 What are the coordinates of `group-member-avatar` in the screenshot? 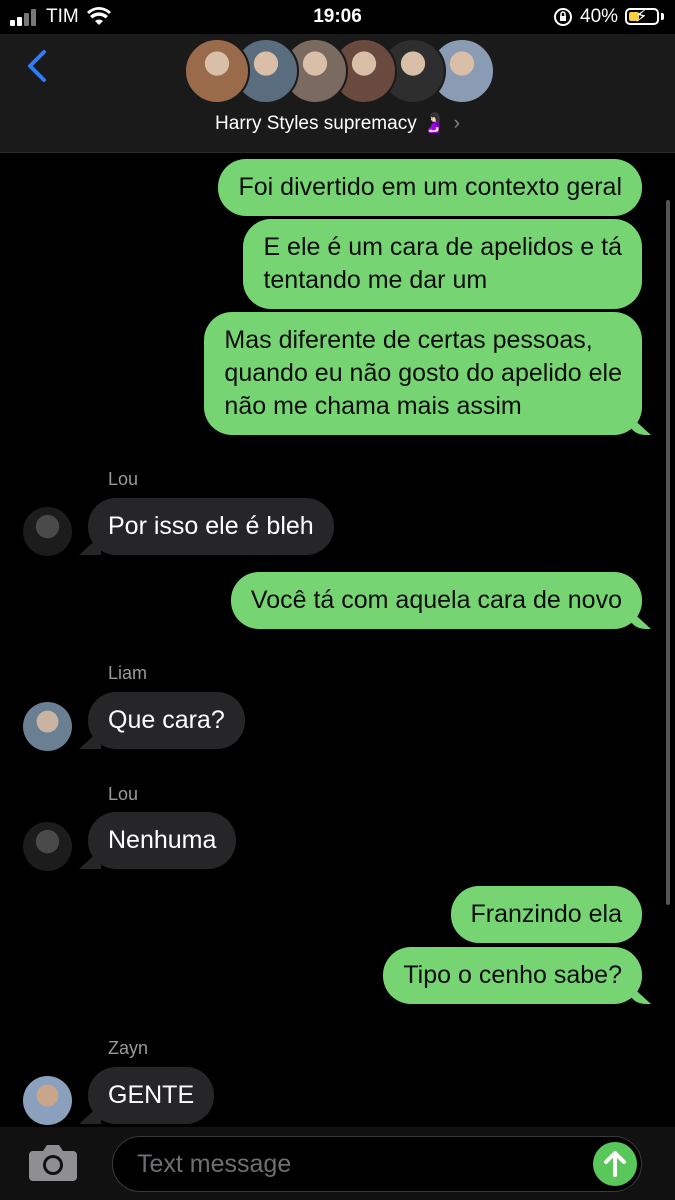 It's located at (217, 71).